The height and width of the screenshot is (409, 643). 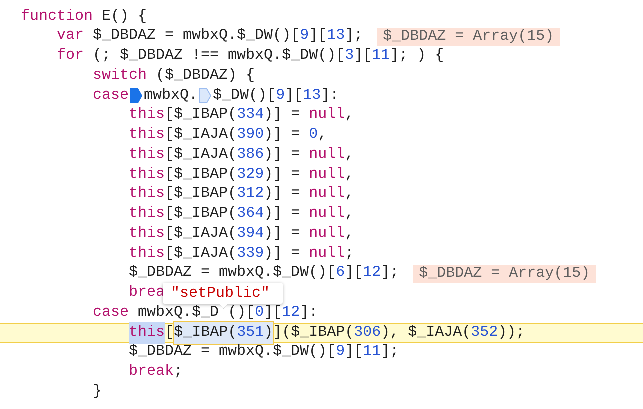 What do you see at coordinates (399, 332) in the screenshot?
I see `code-text: ]($_IBAP(306), $_IAJA(352));` at bounding box center [399, 332].